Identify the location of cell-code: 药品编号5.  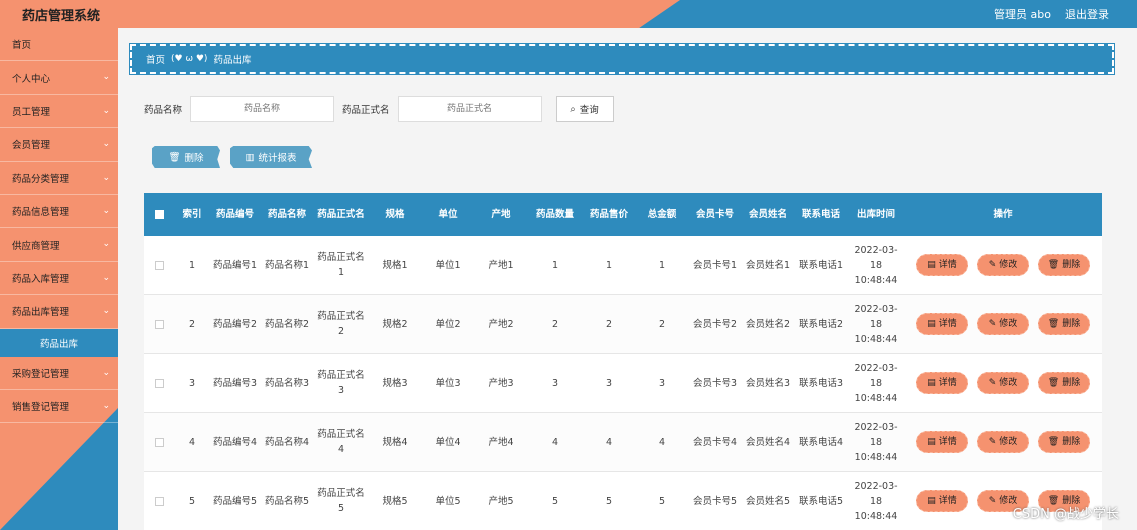
(235, 501).